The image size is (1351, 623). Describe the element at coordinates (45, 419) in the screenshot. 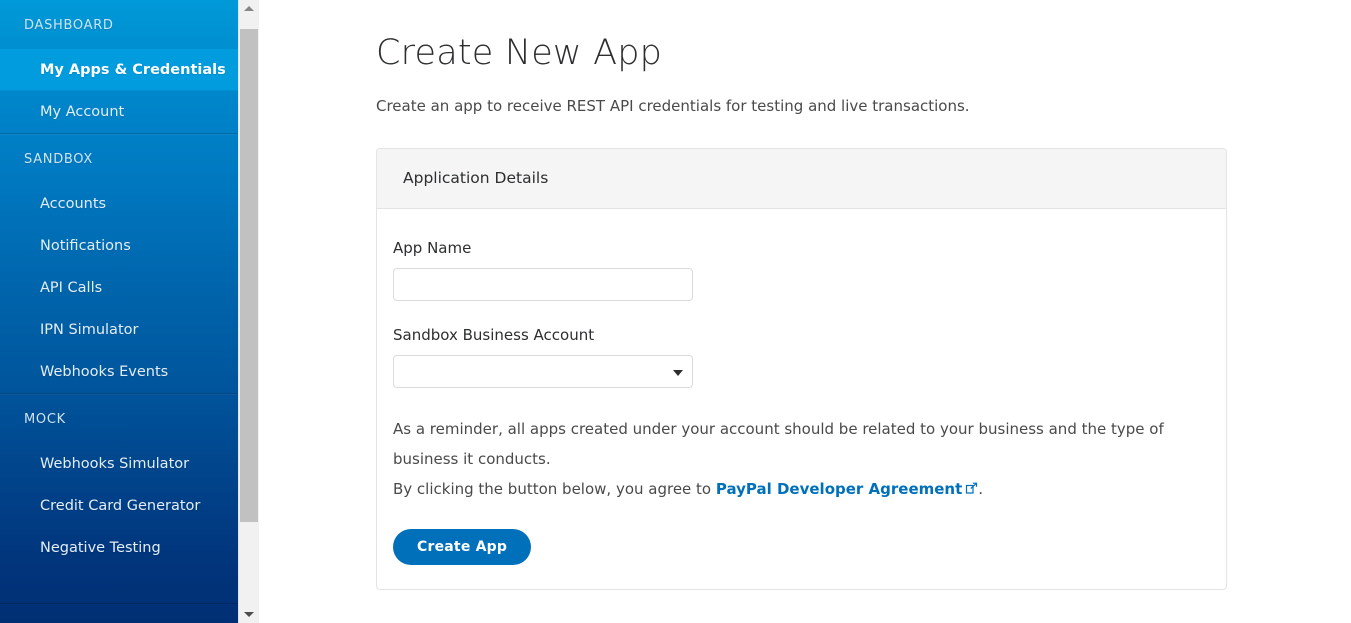

I see `sidebar-section-header-mock: MOCK` at that location.